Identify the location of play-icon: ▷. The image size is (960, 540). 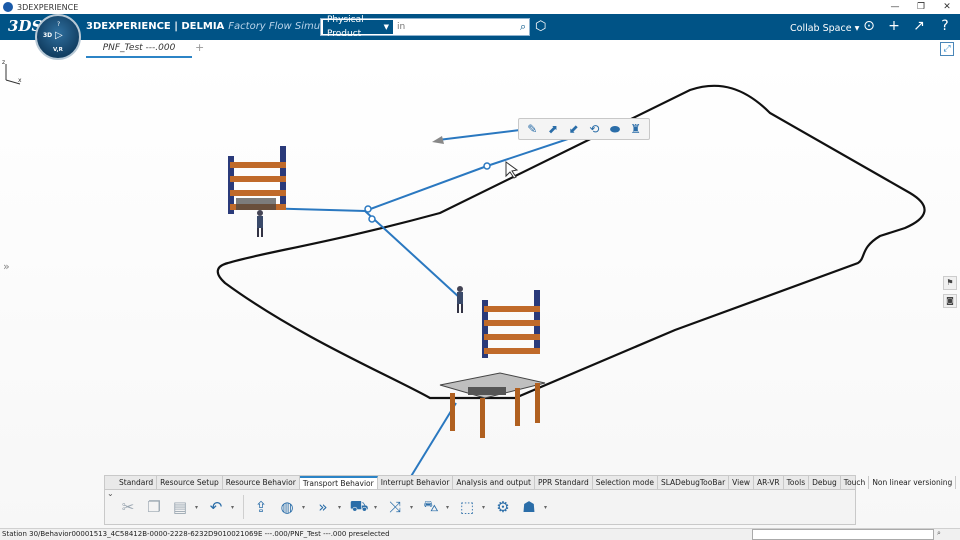
(59, 35).